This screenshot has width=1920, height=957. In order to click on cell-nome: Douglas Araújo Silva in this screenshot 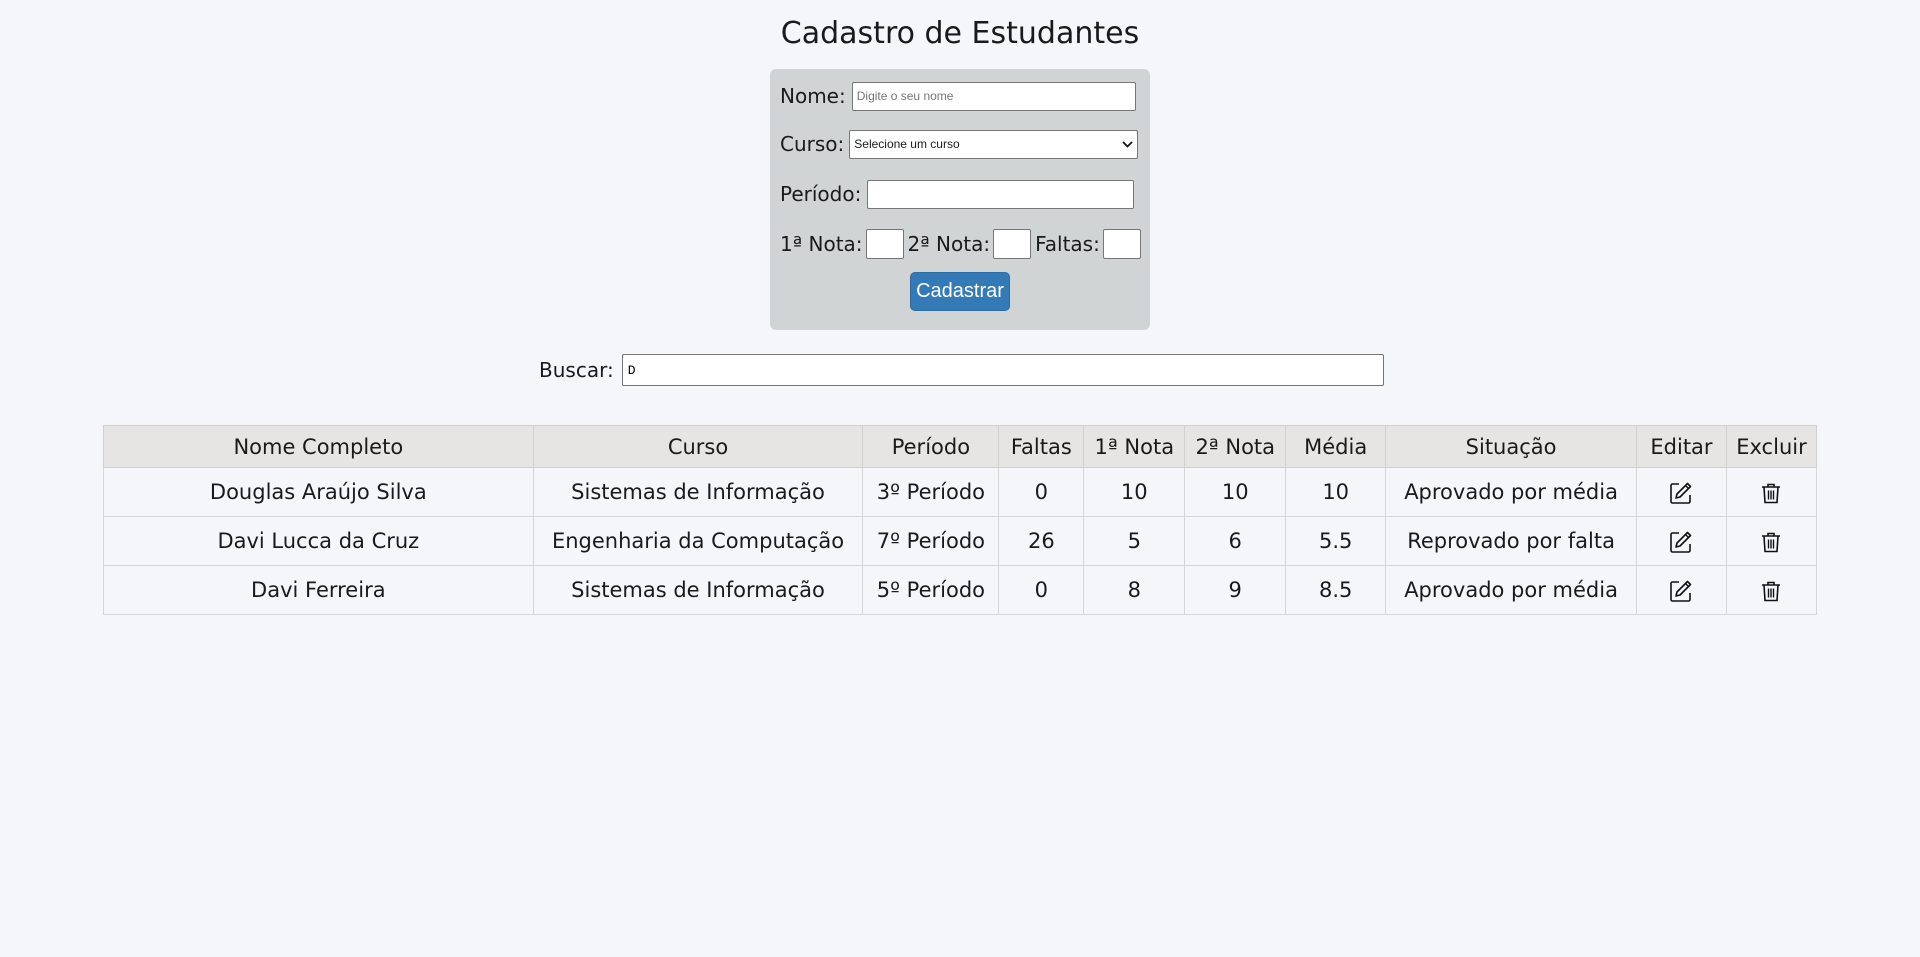, I will do `click(318, 492)`.